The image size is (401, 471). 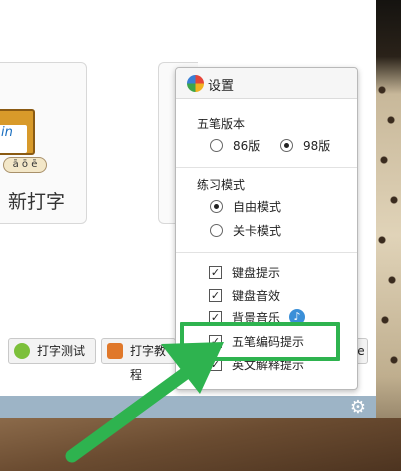 I want to click on typing-tutorial-label: 打字教程, so click(x=148, y=363).